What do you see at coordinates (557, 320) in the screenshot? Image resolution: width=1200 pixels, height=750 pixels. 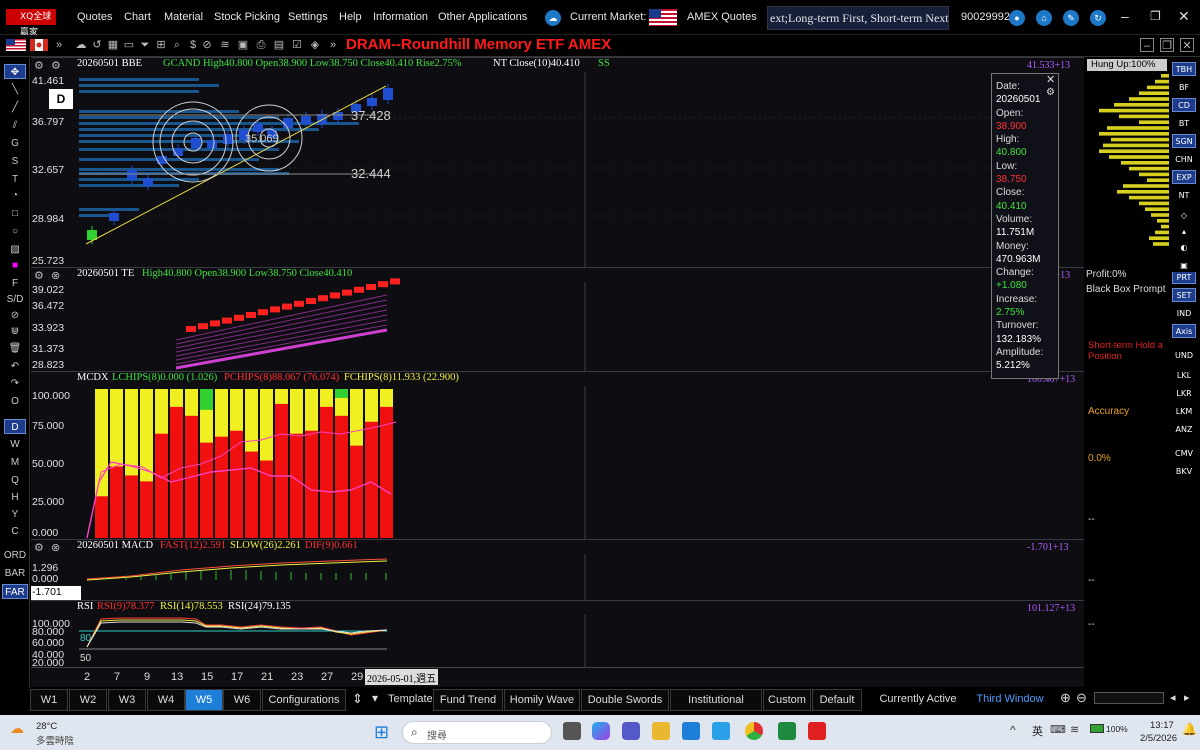 I see `te-chart` at bounding box center [557, 320].